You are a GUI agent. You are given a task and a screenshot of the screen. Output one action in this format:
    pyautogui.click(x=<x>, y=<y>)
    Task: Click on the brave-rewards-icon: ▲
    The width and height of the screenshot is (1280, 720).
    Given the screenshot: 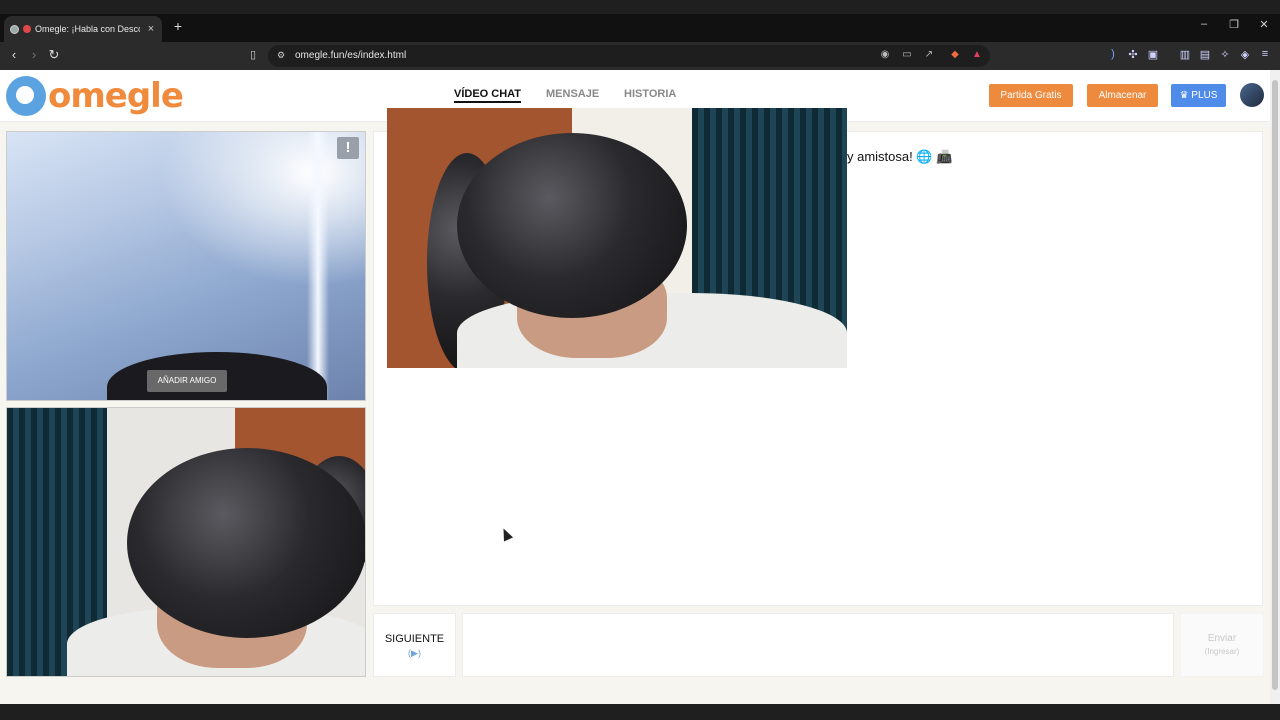 What is the action you would take?
    pyautogui.click(x=977, y=54)
    